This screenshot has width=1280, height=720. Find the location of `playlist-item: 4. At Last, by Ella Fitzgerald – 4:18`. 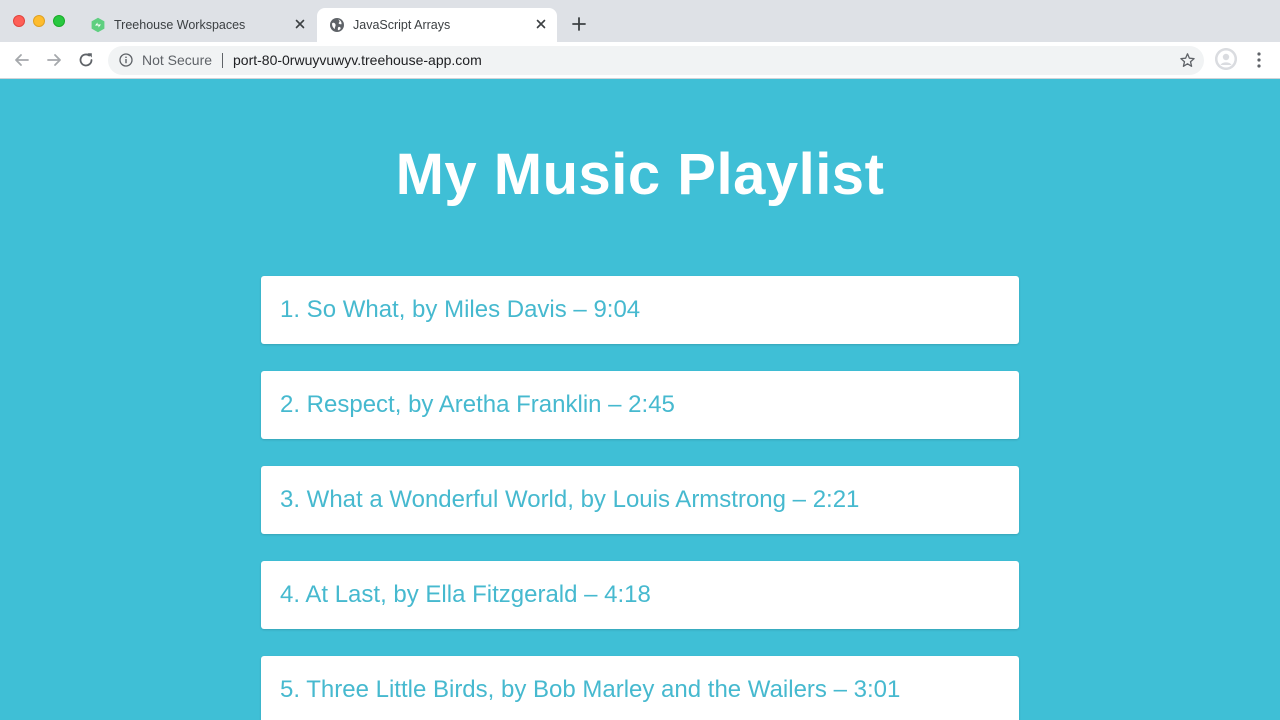

playlist-item: 4. At Last, by Ella Fitzgerald – 4:18 is located at coordinates (640, 595).